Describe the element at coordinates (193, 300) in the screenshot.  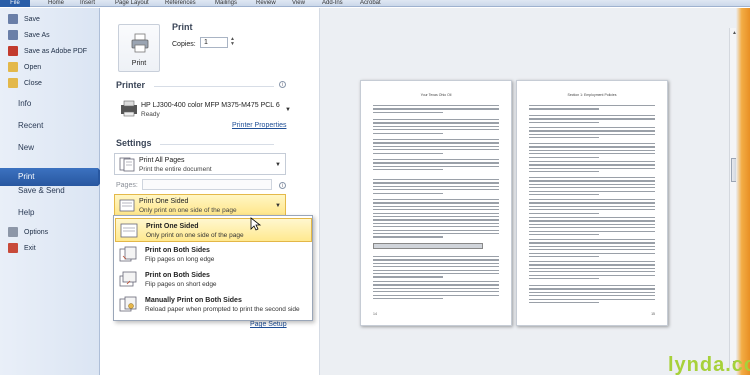
I see `menu-item-title: Manually Print on Both Sides` at that location.